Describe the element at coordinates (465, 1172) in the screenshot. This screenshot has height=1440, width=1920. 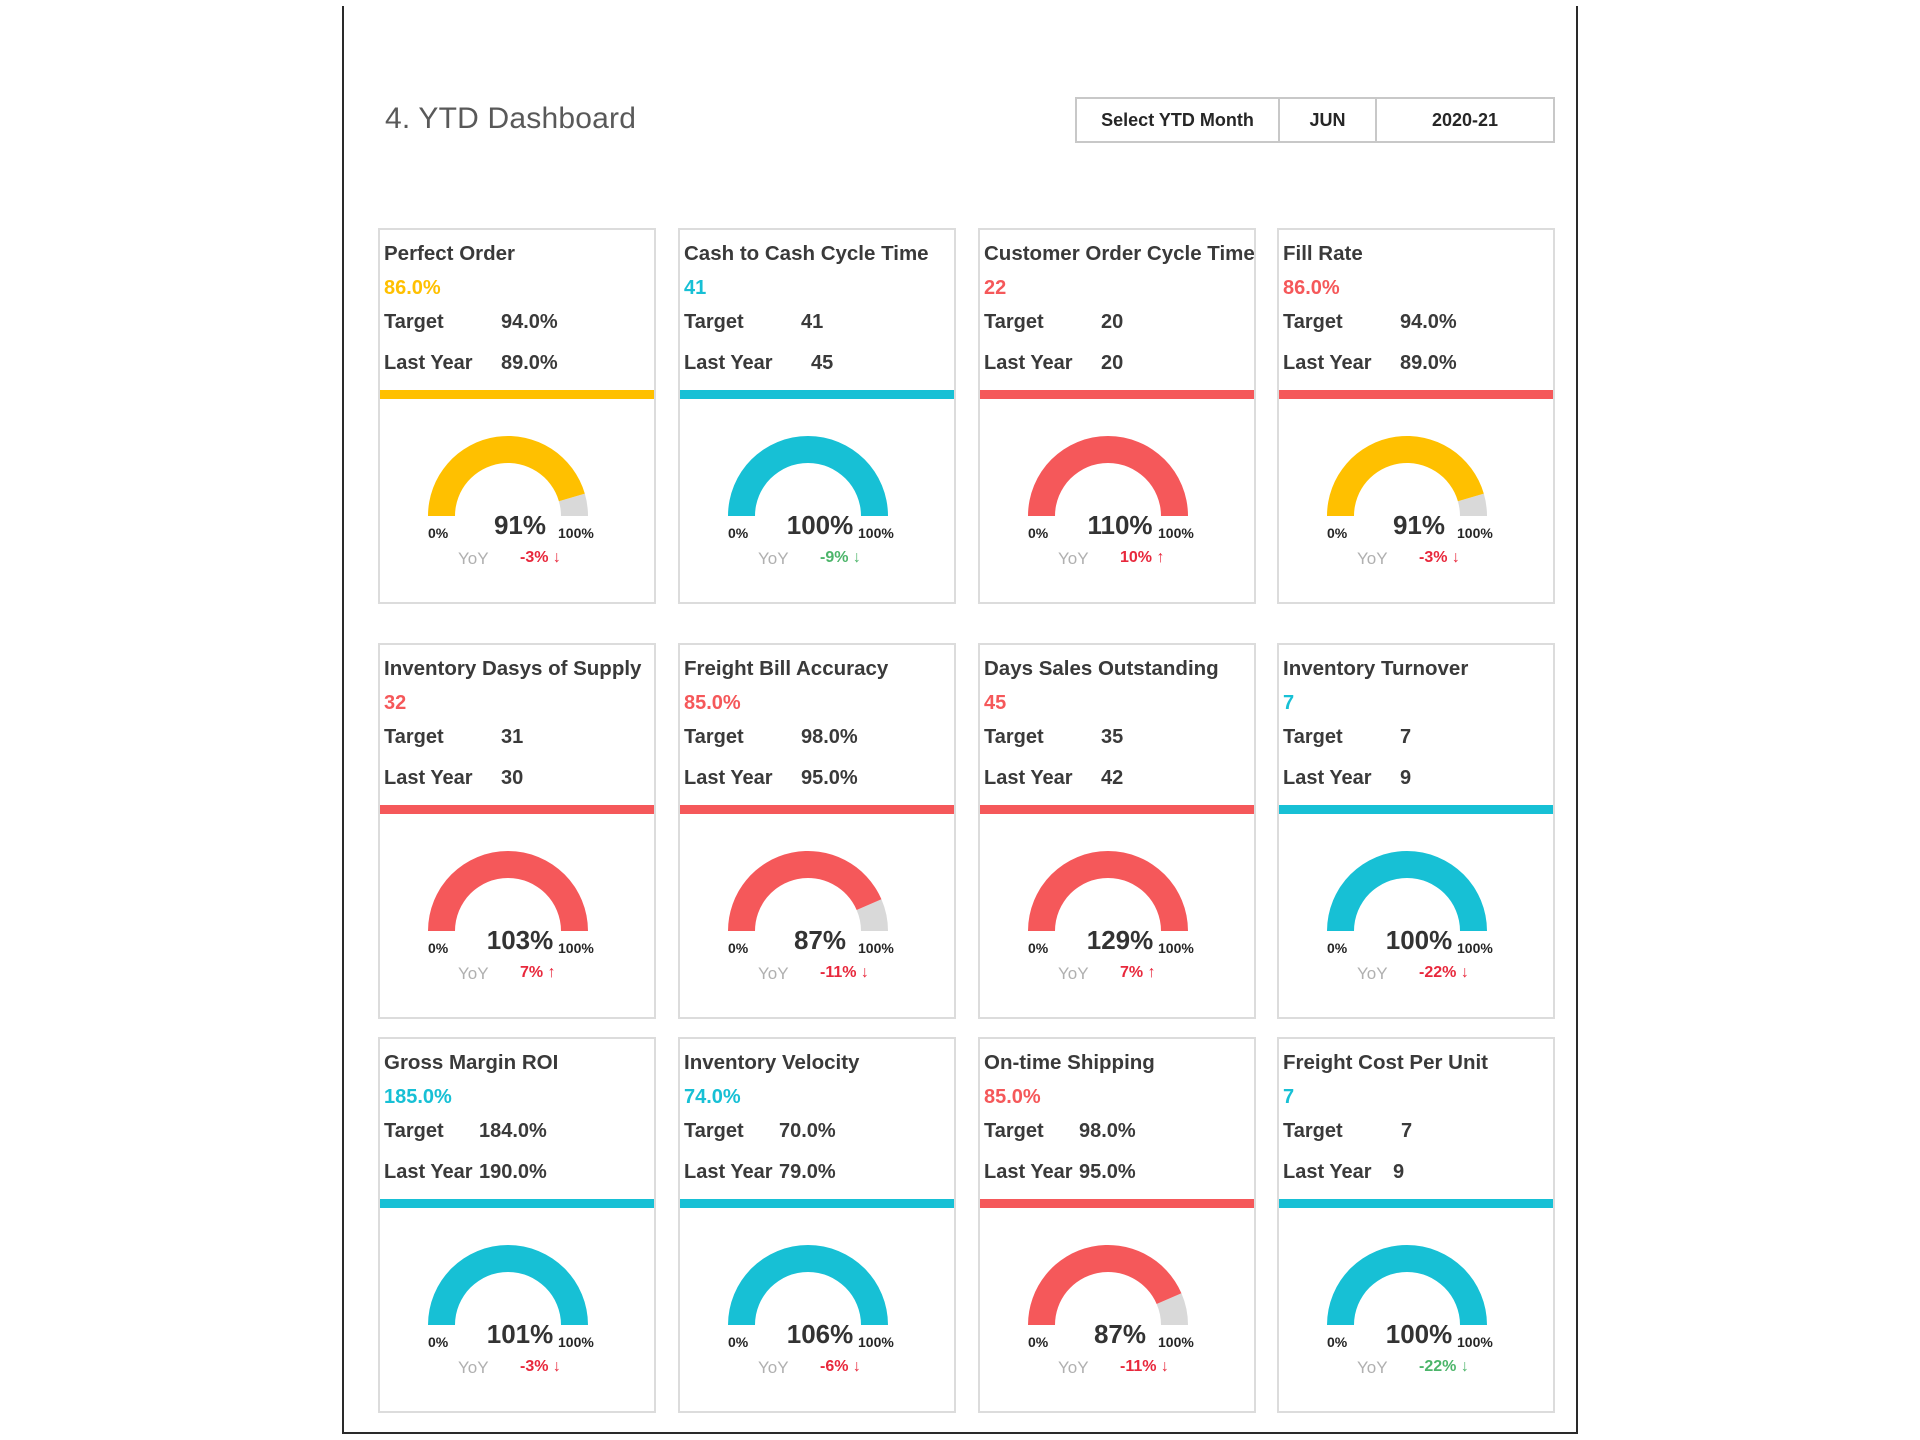
I see `last-year-row: Last Year 190.0%` at that location.